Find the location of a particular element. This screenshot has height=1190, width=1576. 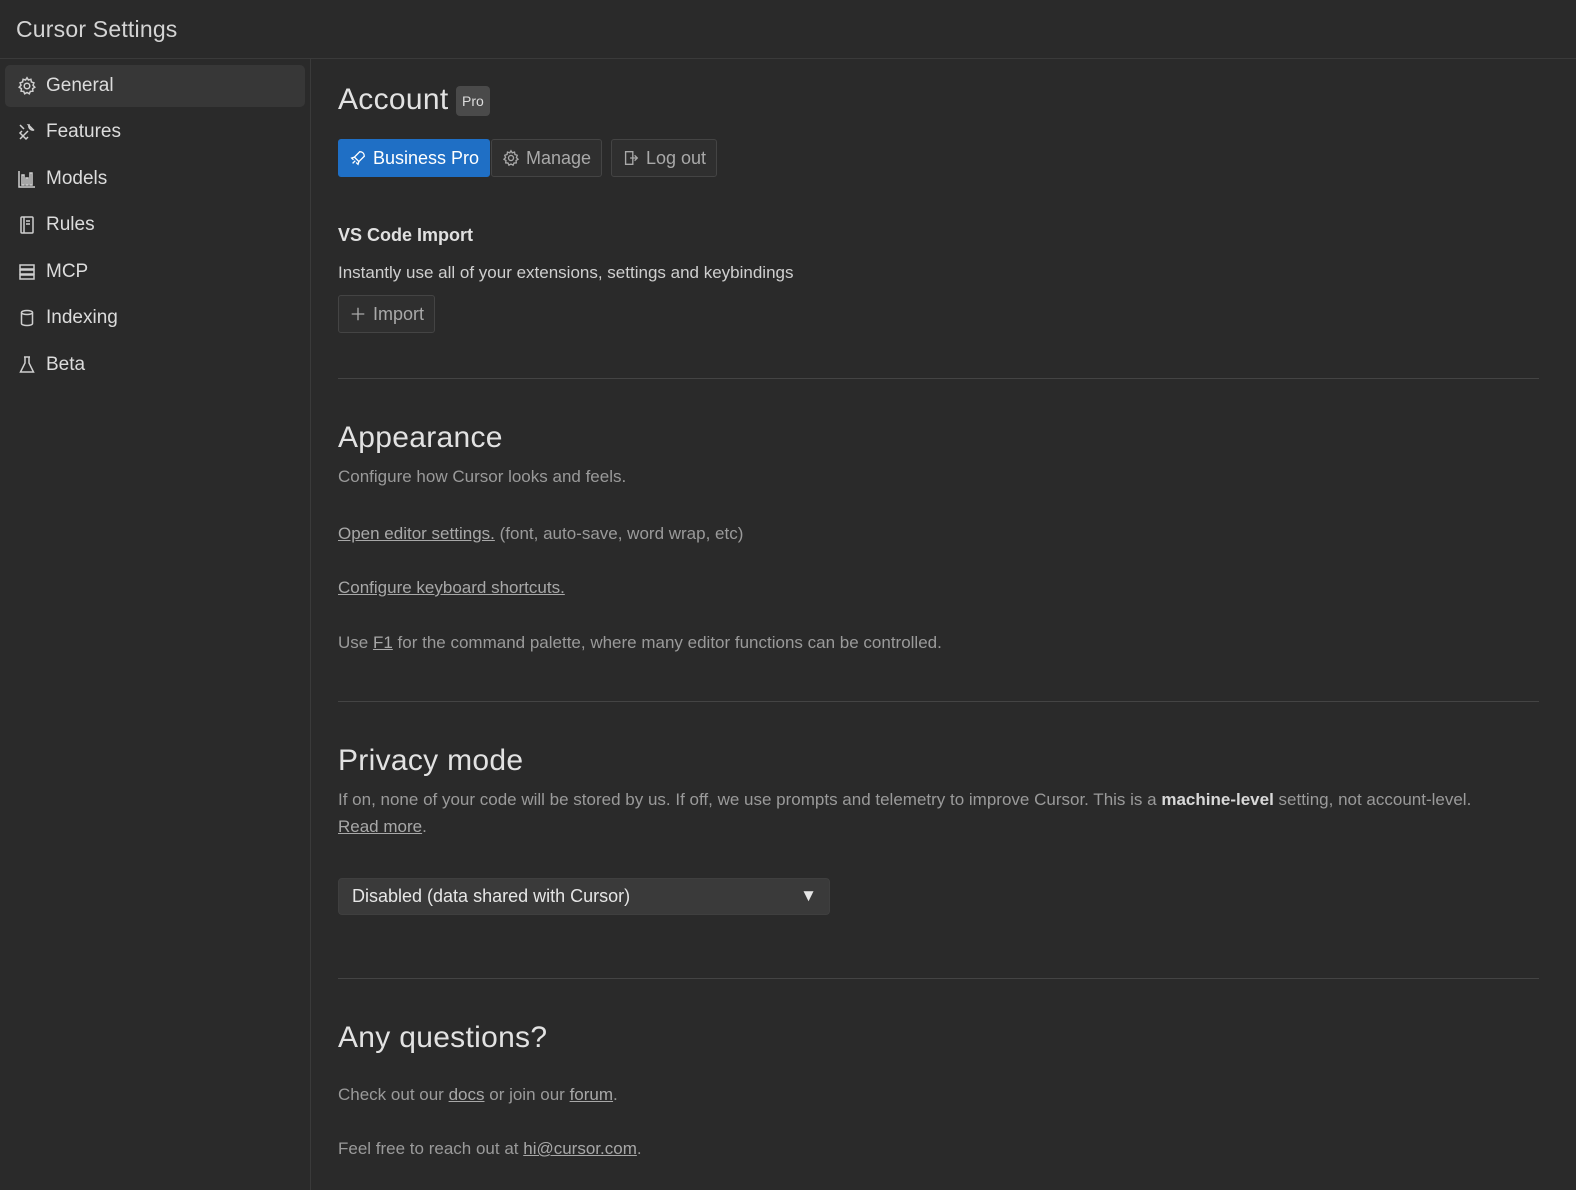

pro-badge: Pro is located at coordinates (473, 101).